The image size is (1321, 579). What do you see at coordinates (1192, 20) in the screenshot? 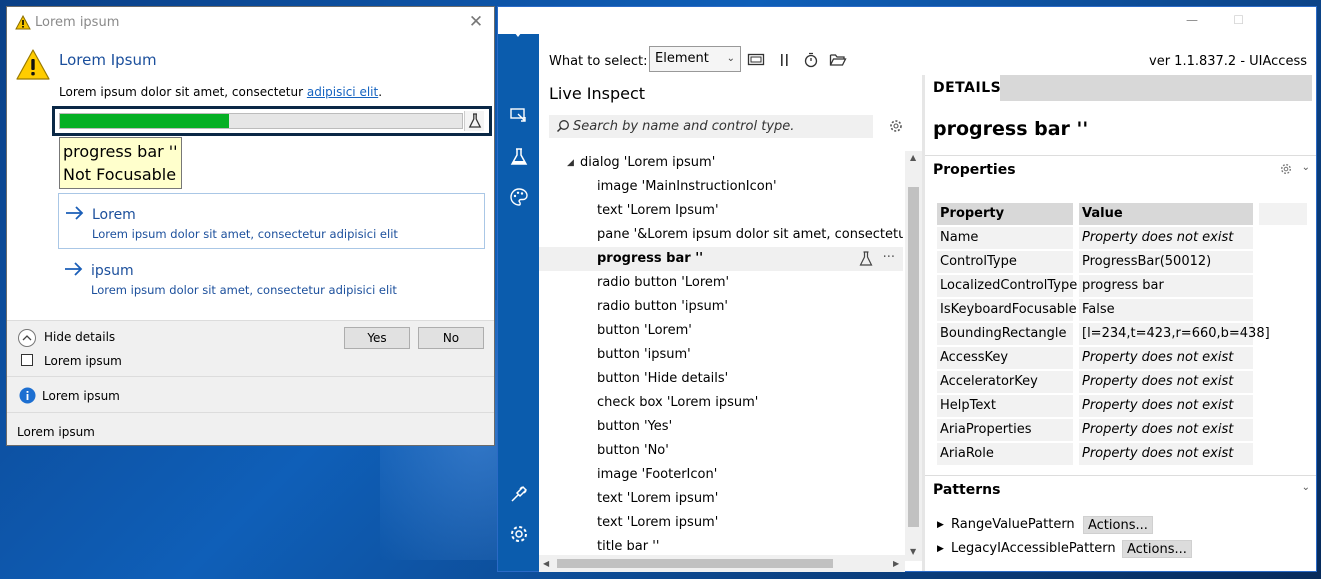
I see `minimize-icon: —` at bounding box center [1192, 20].